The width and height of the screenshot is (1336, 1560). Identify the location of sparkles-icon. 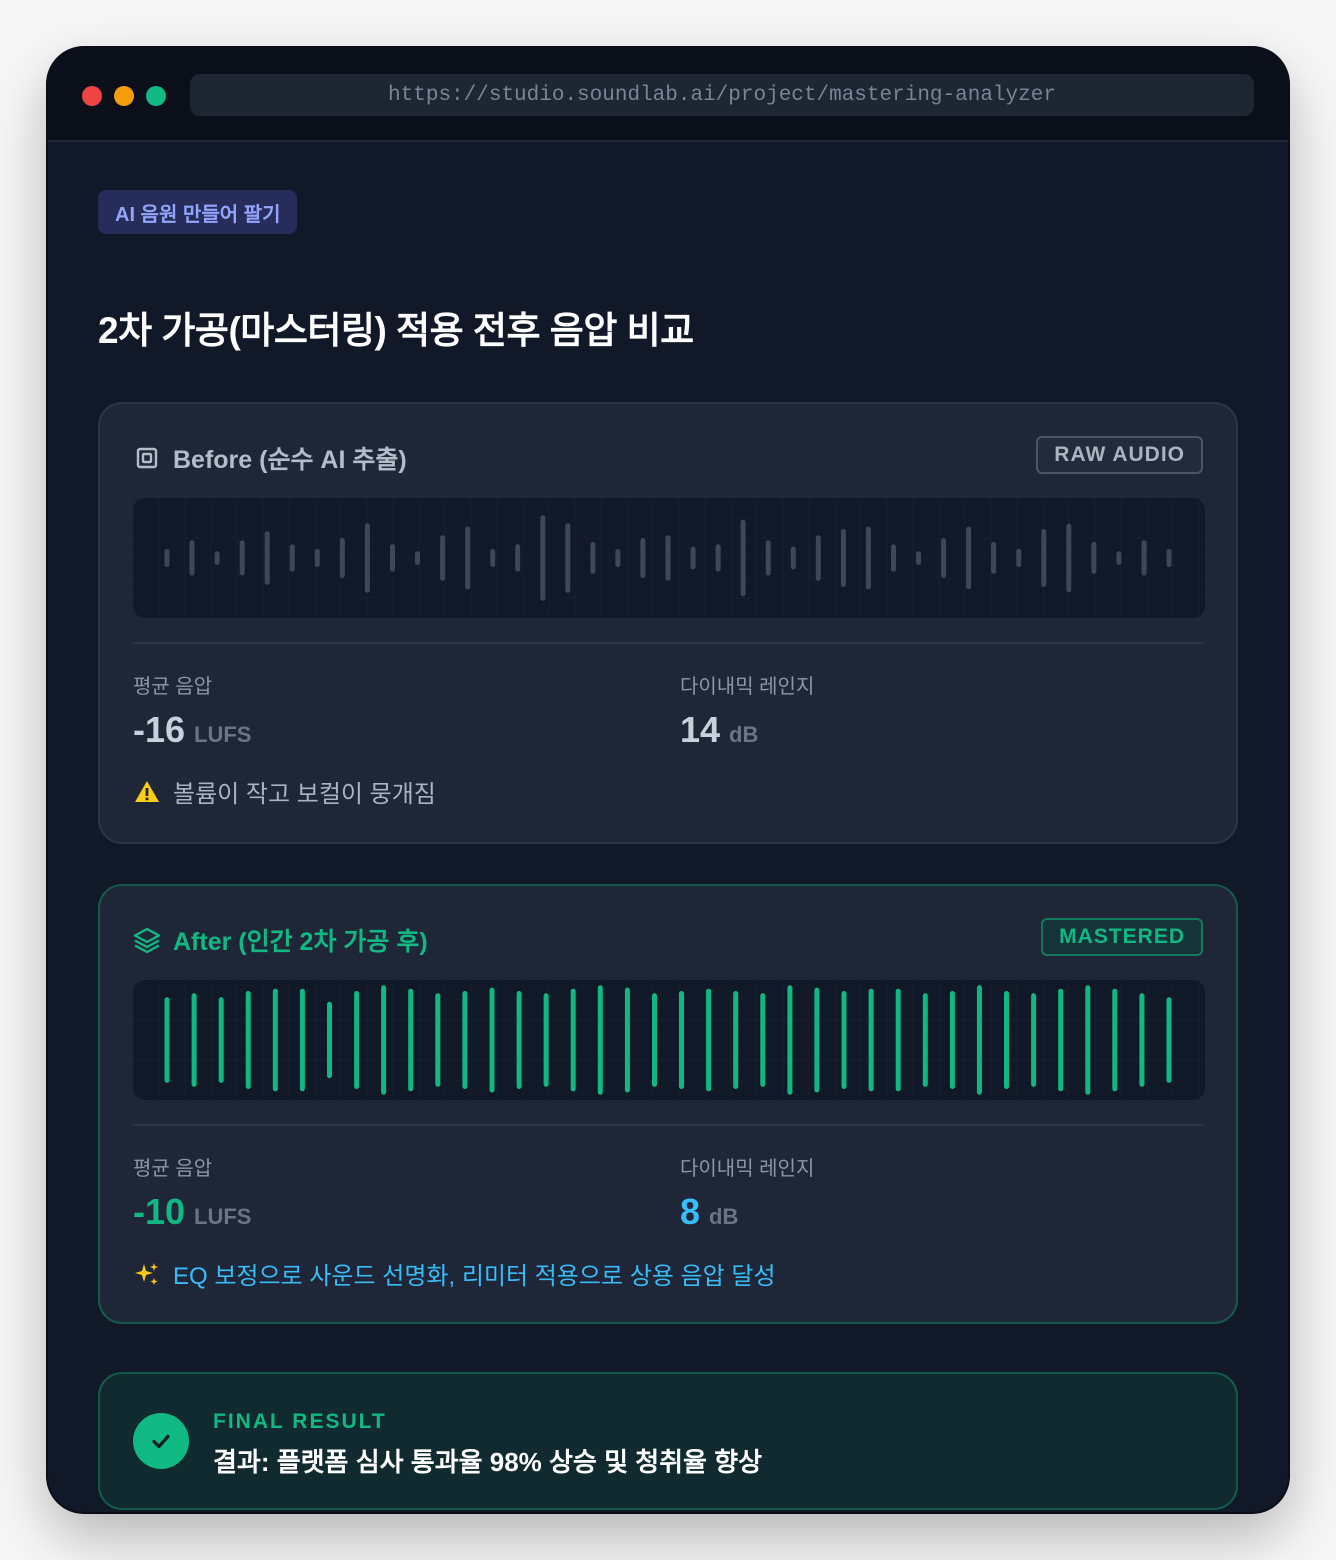
(147, 1274).